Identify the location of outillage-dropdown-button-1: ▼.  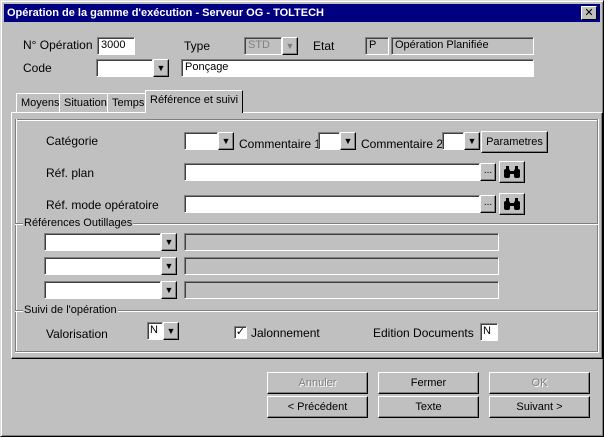
(169, 242).